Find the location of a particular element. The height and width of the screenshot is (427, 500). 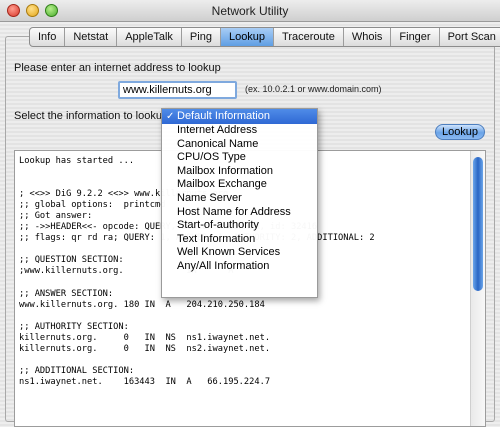

tab-finger: Finger is located at coordinates (415, 37).